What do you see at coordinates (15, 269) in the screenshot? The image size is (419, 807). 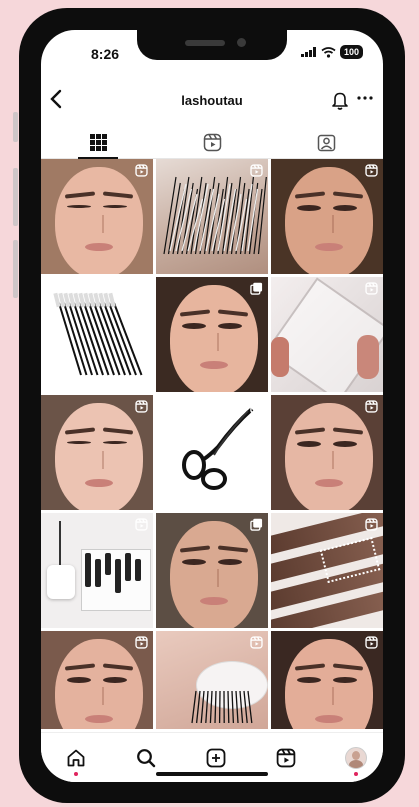 I see `side-button-volume-down` at bounding box center [15, 269].